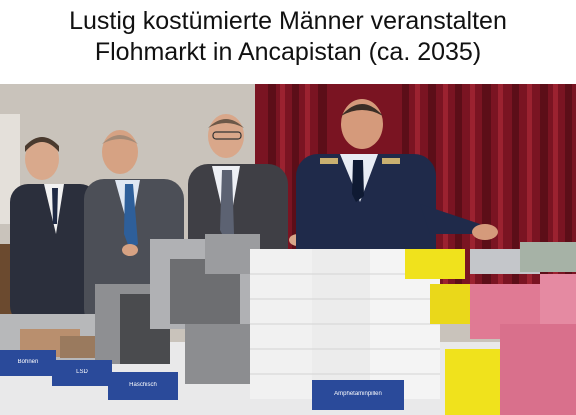 Image resolution: width=576 pixels, height=415 pixels. What do you see at coordinates (358, 394) in the screenshot?
I see `sign-label-amphetaminpillen: Amphetaminpillen` at bounding box center [358, 394].